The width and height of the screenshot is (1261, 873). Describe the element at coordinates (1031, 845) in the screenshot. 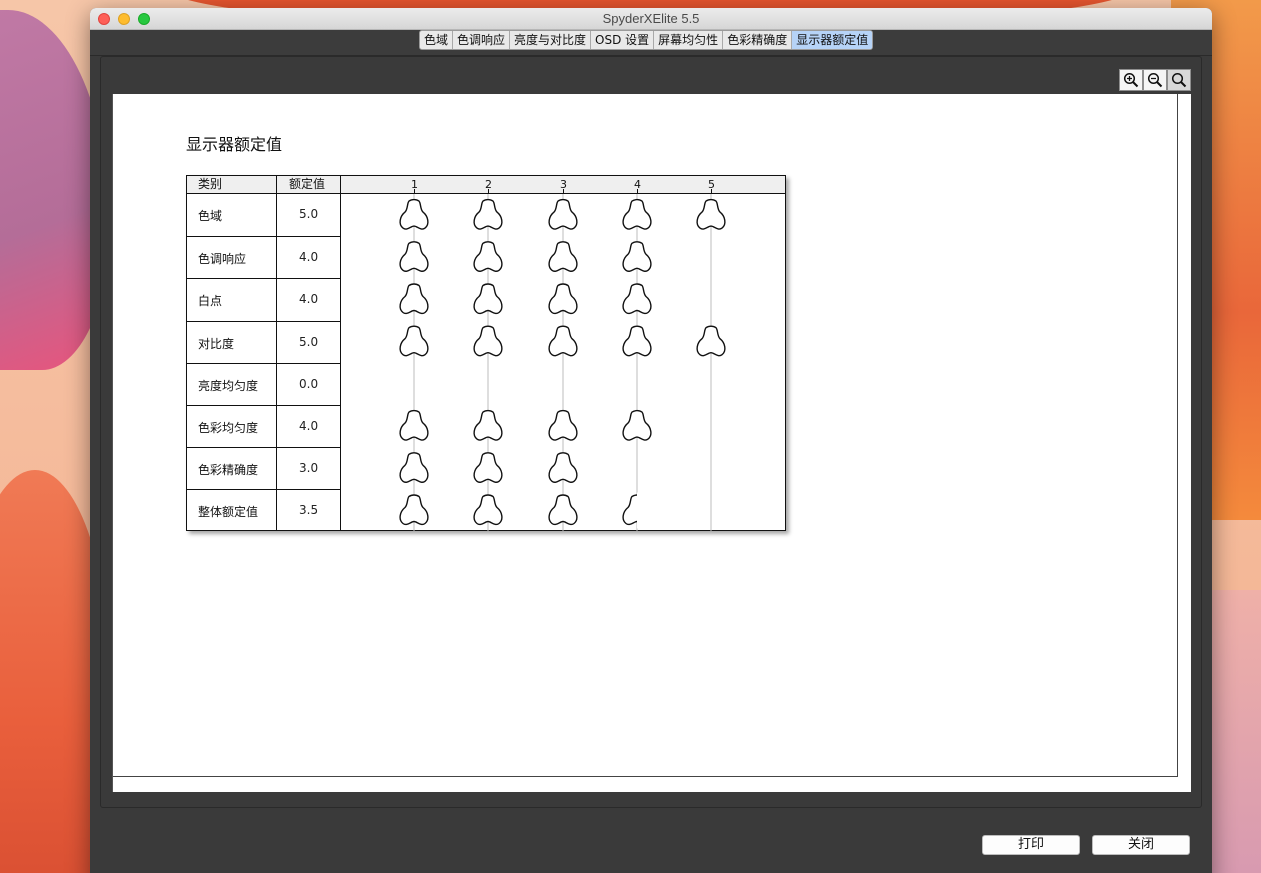

I see `print-button: 打印` at that location.